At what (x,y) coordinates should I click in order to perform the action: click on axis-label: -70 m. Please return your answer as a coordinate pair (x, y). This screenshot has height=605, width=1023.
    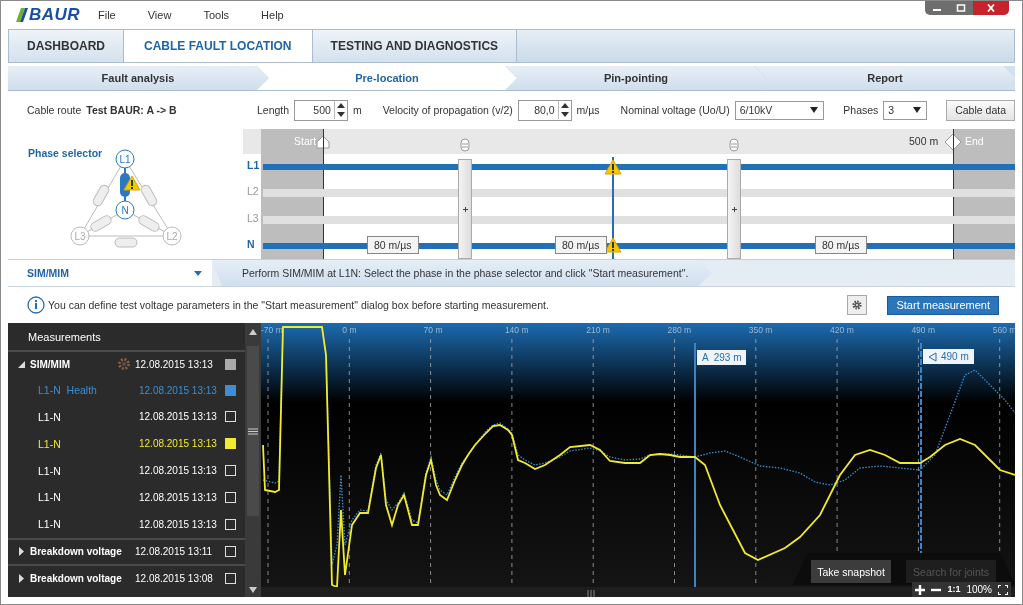
    Looking at the image, I should click on (272, 330).